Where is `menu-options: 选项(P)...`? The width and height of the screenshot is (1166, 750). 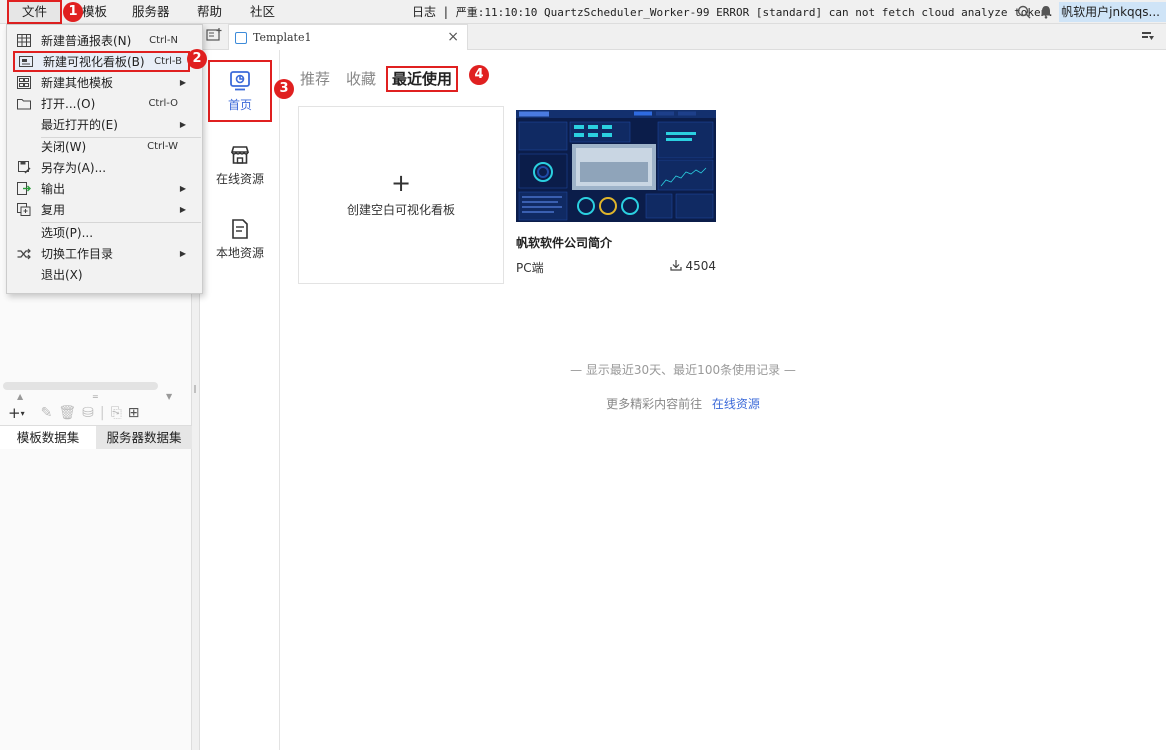 menu-options: 选项(P)... is located at coordinates (104, 232).